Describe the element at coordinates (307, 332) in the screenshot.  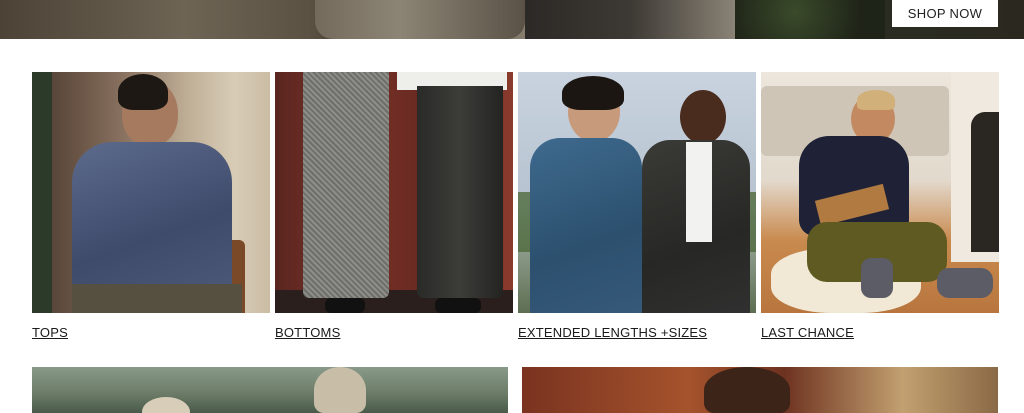
I see `category-link-bottoms: BOTTOMS` at that location.